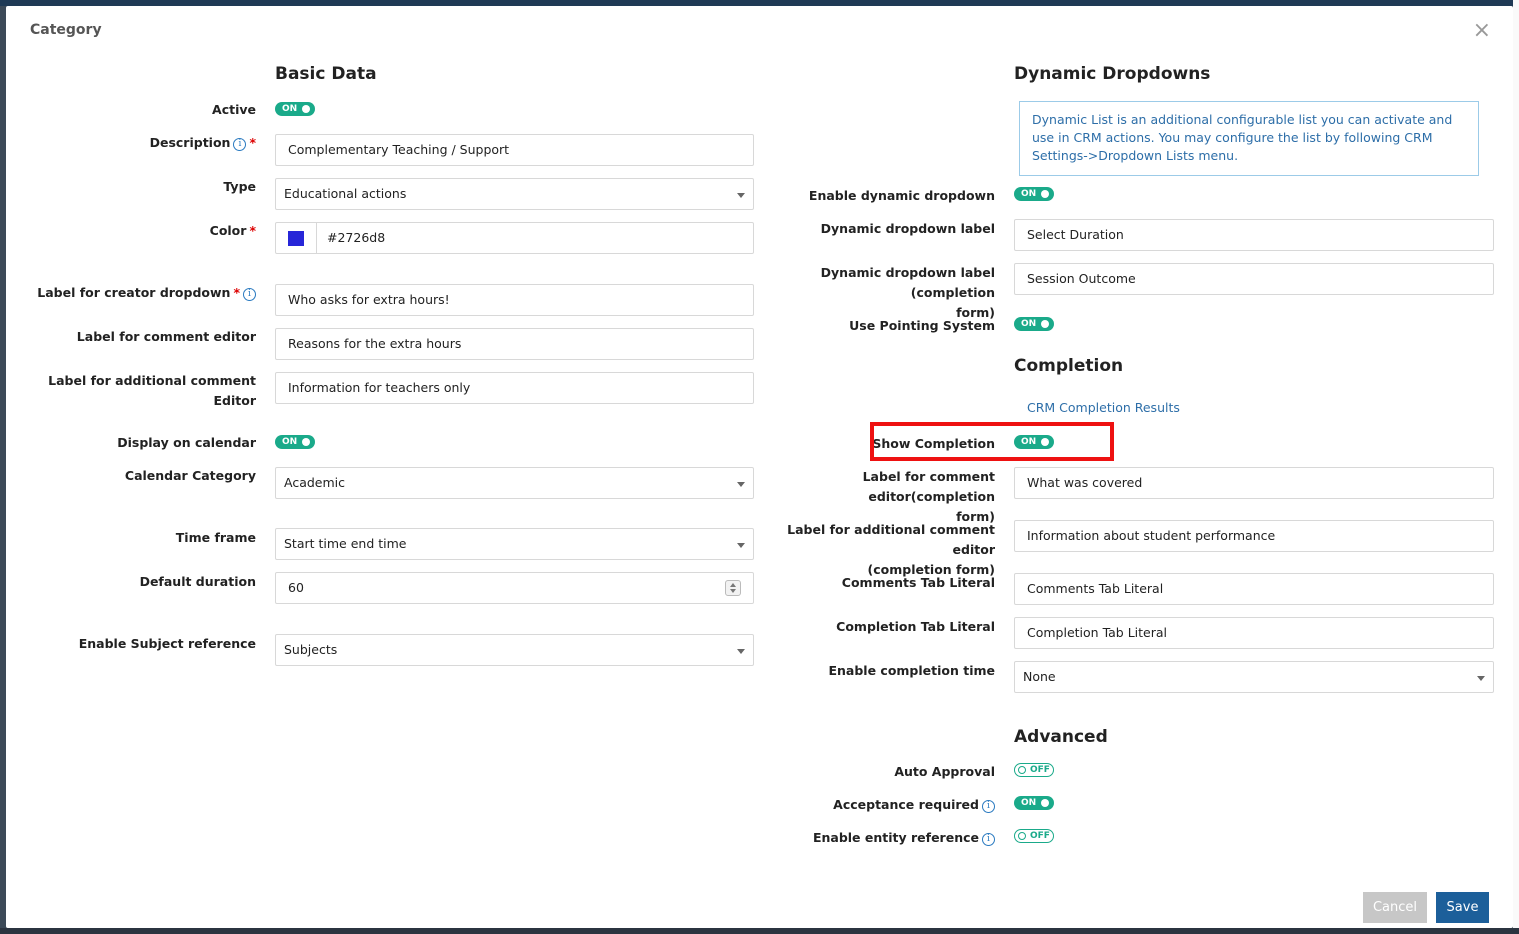  Describe the element at coordinates (733, 588) in the screenshot. I see `number-spinner-icon` at that location.